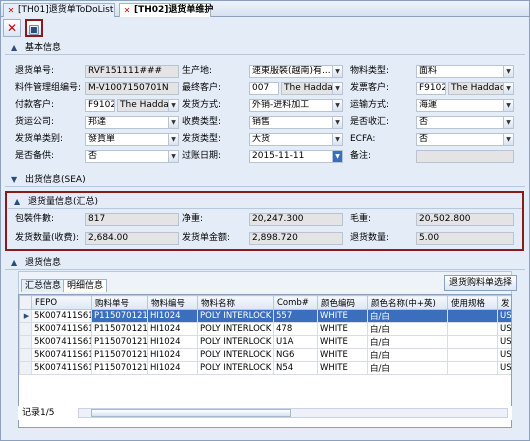 Image resolution: width=530 pixels, height=441 pixels. What do you see at coordinates (235, 302) in the screenshot?
I see `column-header: 物料名称` at bounding box center [235, 302].